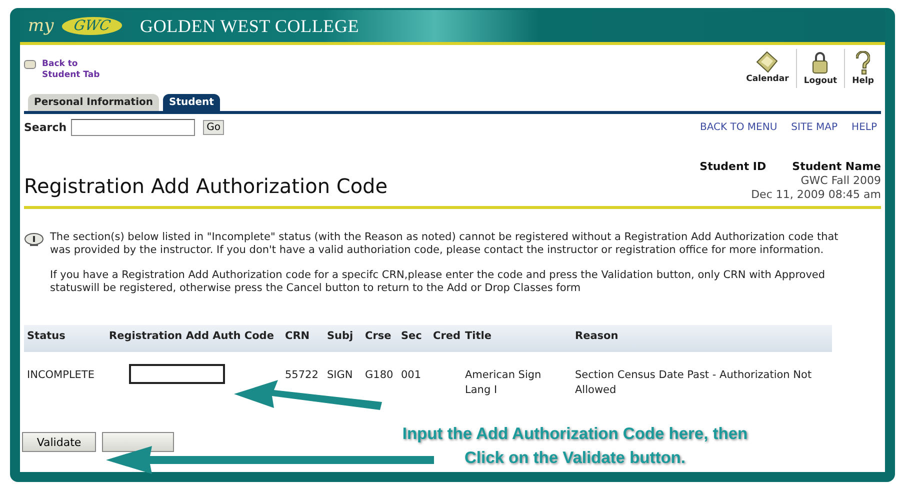 The height and width of the screenshot is (490, 899). What do you see at coordinates (438, 282) in the screenshot?
I see `info-paragraph: If you have a Registration Add Authorization code for a specifc CRN,please enter the code and press the Validation button, only CRN with Approved statuswill be registered, otherwise press the Cancel button to return to the Add or Drop Classes form` at bounding box center [438, 282].